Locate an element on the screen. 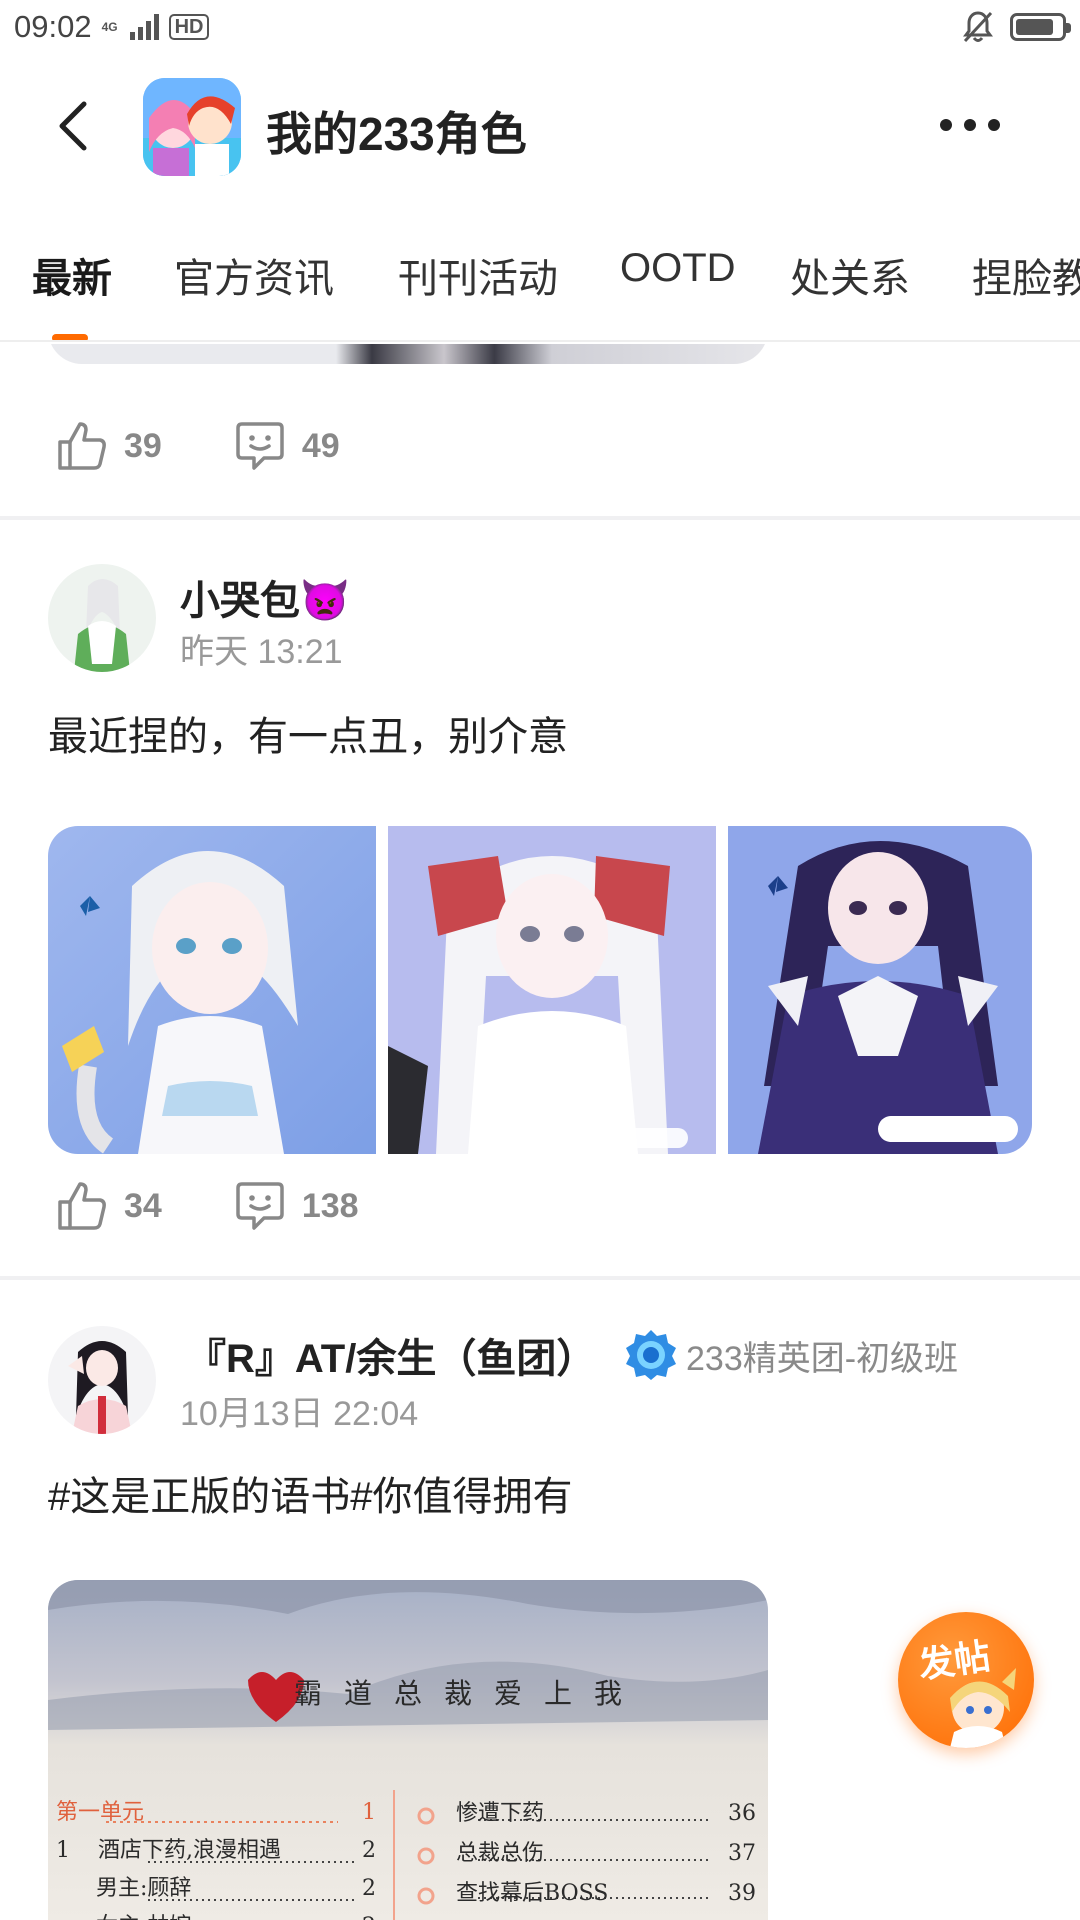 This screenshot has height=1920, width=1080. status-bar: 09:02 4G HD is located at coordinates (540, 27).